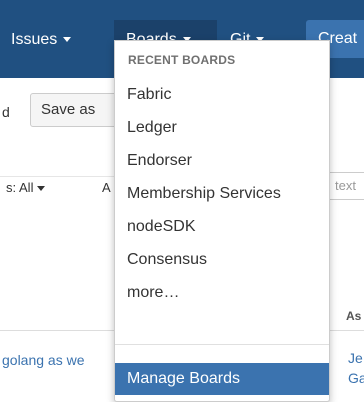 Image resolution: width=364 pixels, height=402 pixels. I want to click on text-search-input: text, so click(344, 186).